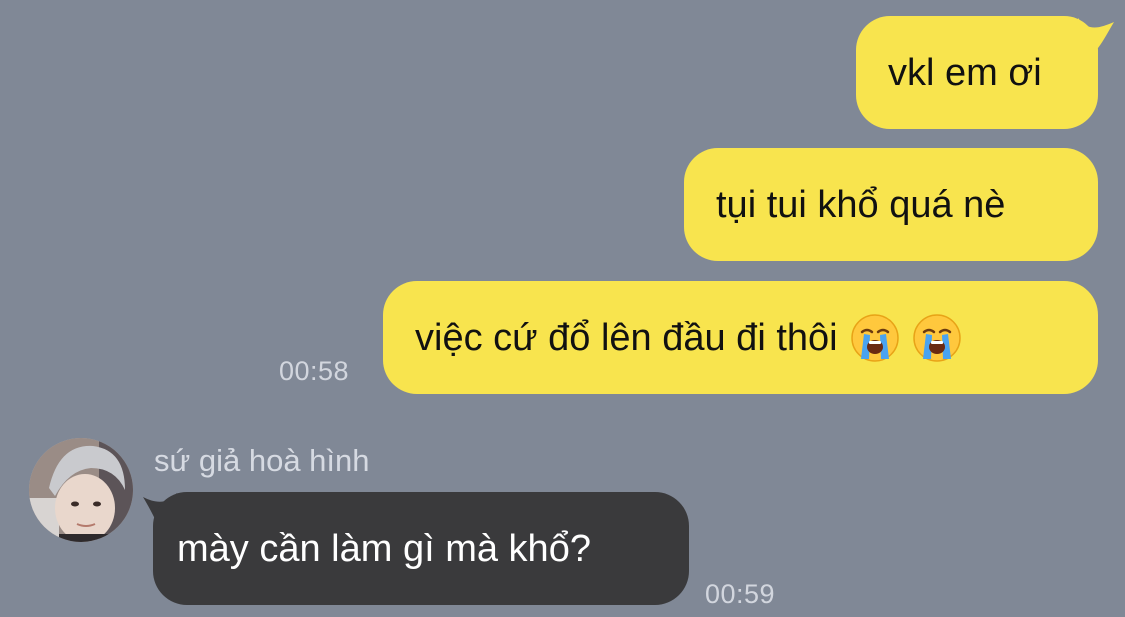  I want to click on message-text: việc cứ đổ lên đầu đi thôi, so click(626, 337).